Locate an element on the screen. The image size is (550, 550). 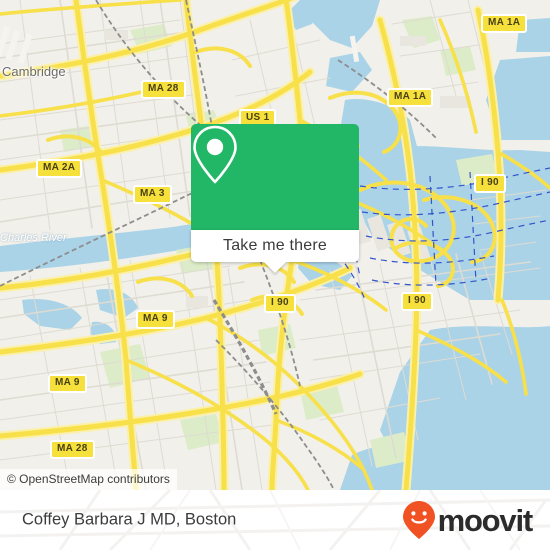
map-water-label: Charles River is located at coordinates (33, 238).